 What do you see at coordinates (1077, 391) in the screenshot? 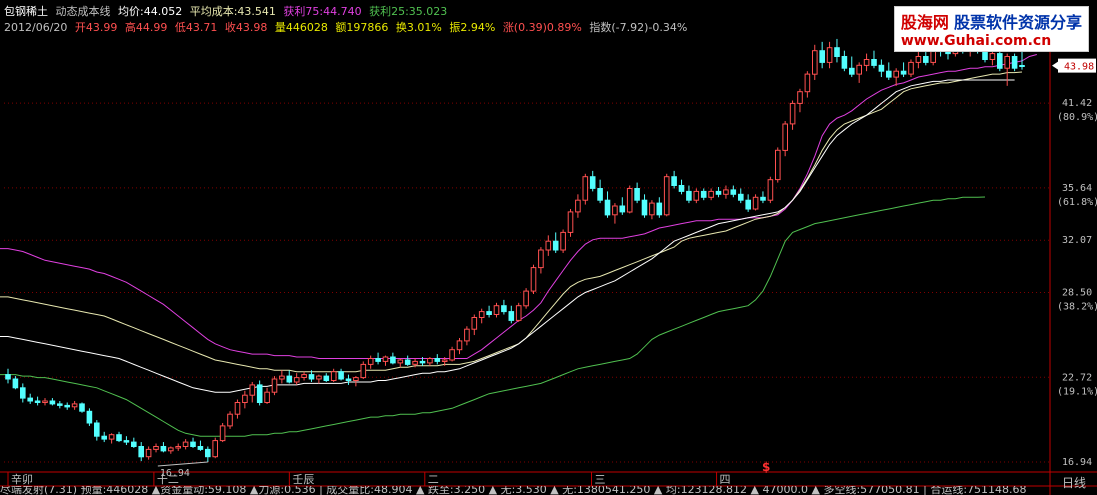
I see `y-tick-pct: (19.1%)` at bounding box center [1077, 391].